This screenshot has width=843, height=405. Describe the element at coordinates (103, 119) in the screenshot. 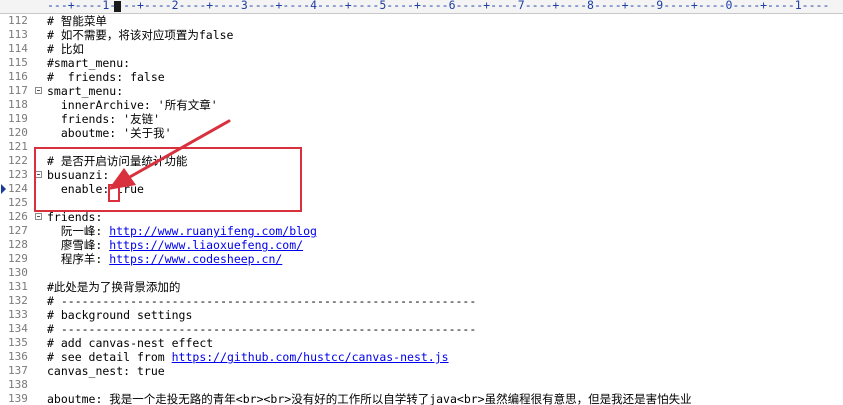

I see `line-text: friends: '友链'` at that location.